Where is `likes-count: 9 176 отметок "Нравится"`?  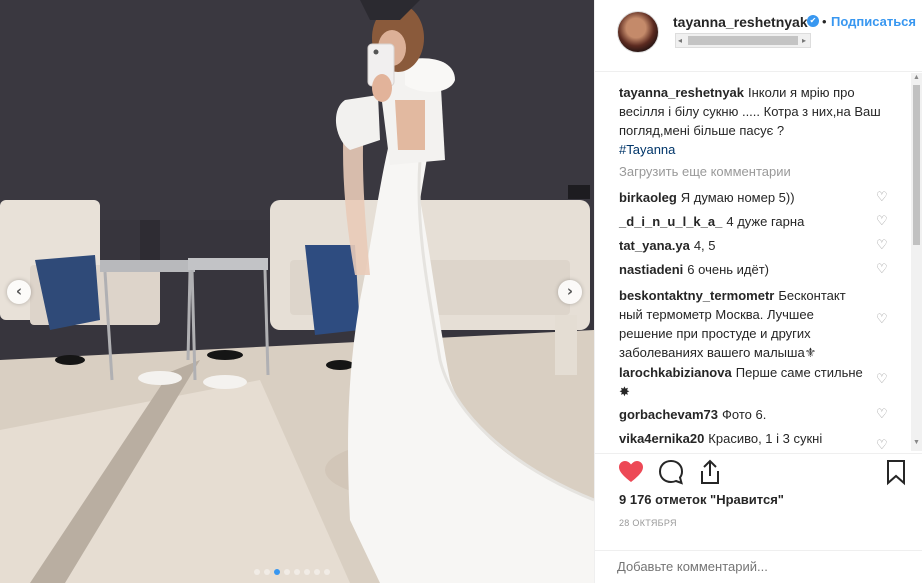
likes-count: 9 176 отметок "Нравится" is located at coordinates (701, 499).